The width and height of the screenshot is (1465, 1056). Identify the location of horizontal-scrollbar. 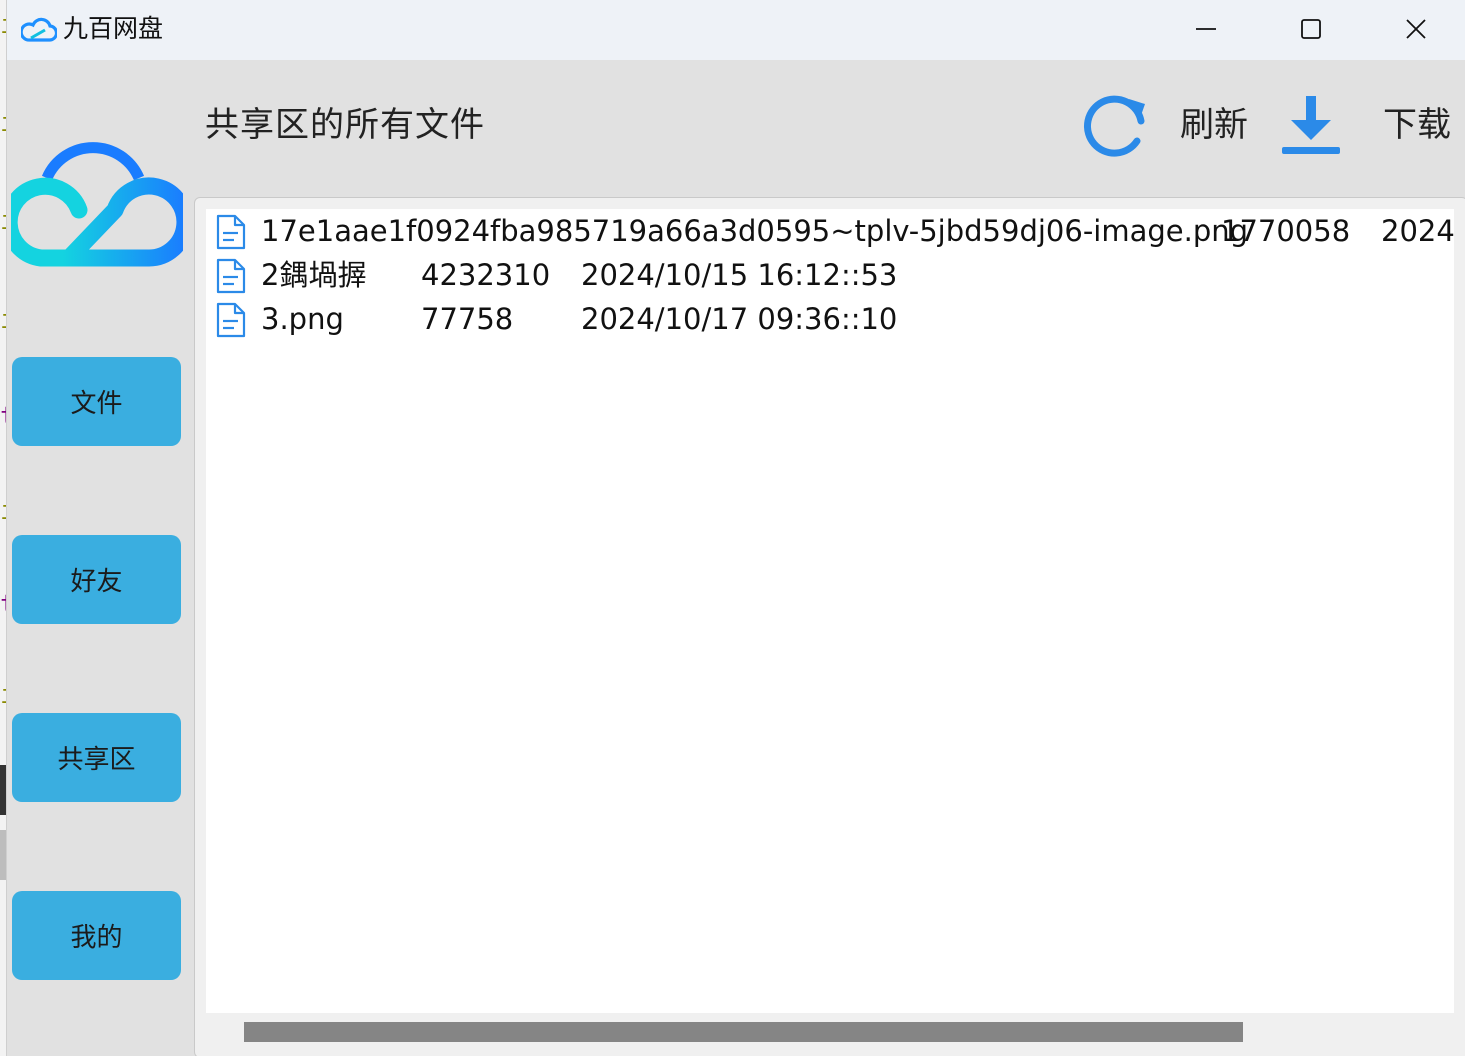
(830, 1032).